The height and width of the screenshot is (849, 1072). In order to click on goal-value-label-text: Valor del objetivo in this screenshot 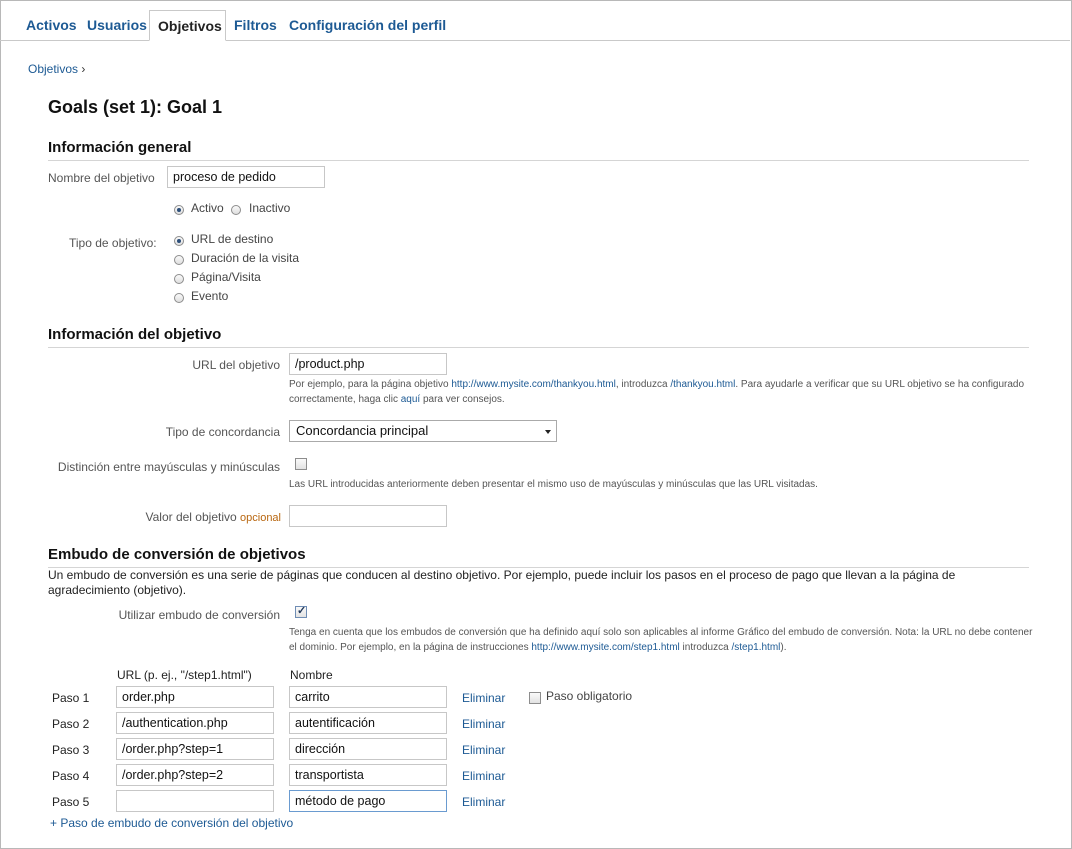, I will do `click(191, 517)`.